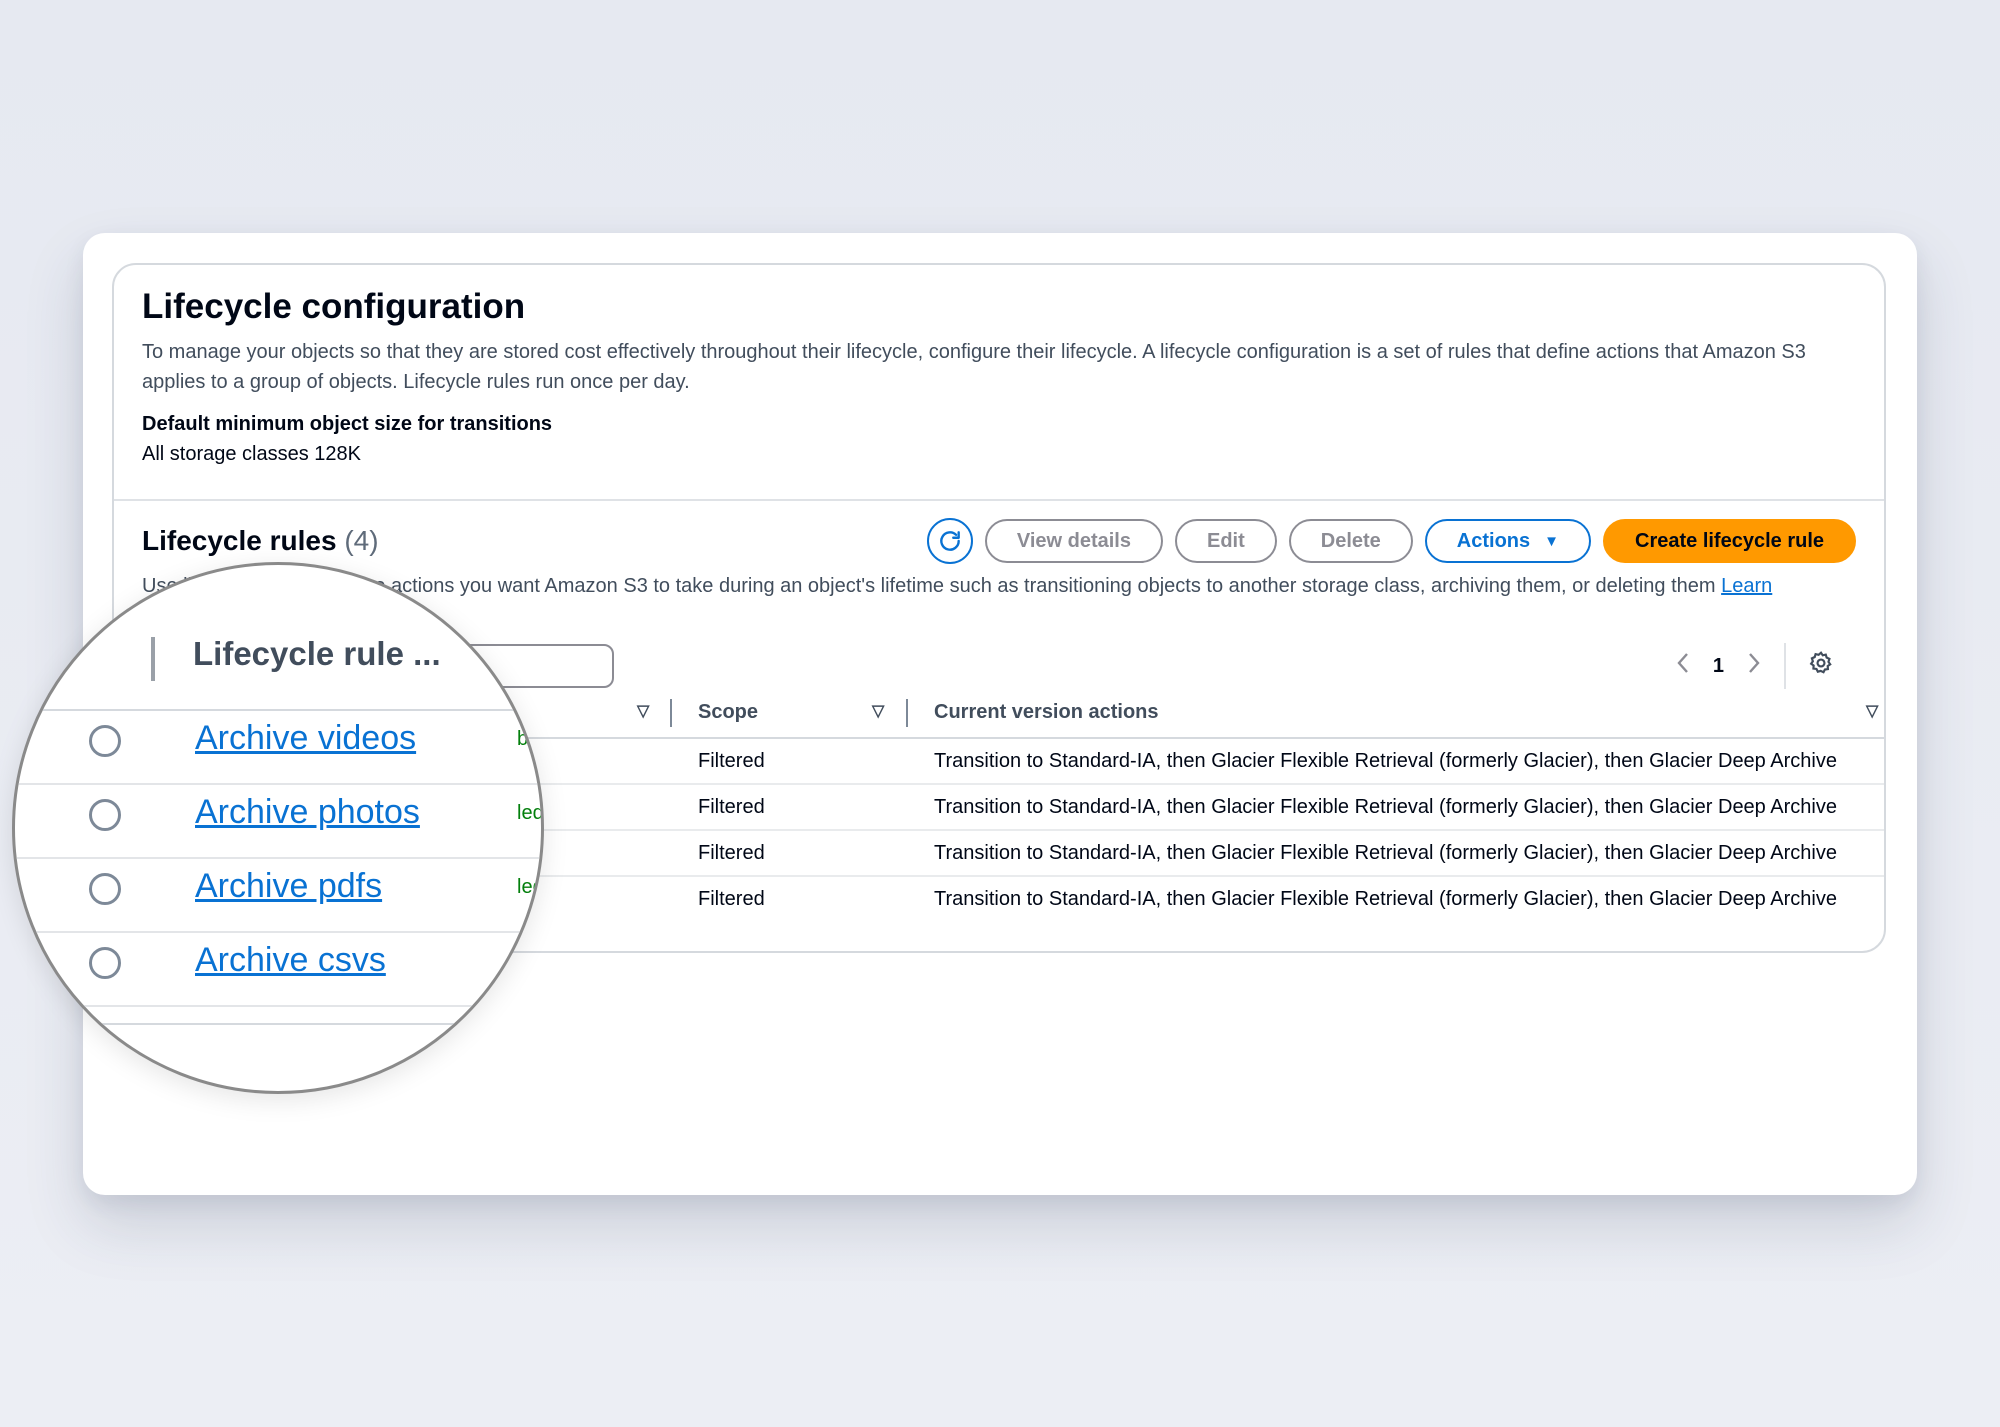 This screenshot has width=2000, height=1427. Describe the element at coordinates (526, 706) in the screenshot. I see `column-status-fragment: s` at that location.